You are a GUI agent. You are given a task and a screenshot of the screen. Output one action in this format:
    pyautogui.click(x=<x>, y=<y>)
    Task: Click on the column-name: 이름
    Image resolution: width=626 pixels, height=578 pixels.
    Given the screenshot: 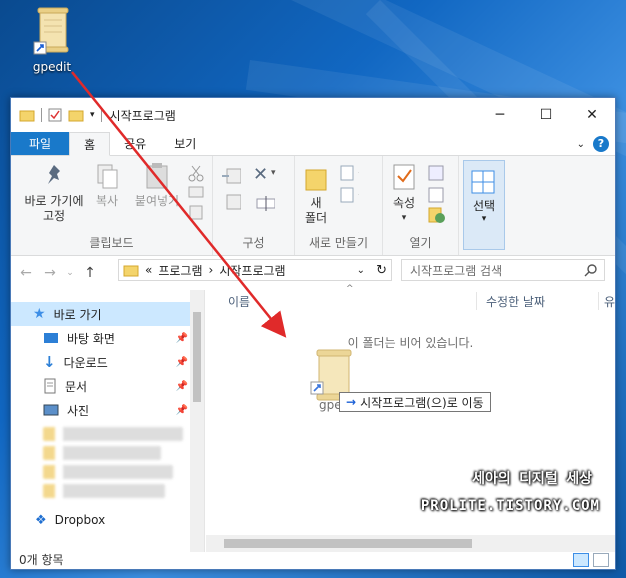 What is the action you would take?
    pyautogui.click(x=239, y=301)
    